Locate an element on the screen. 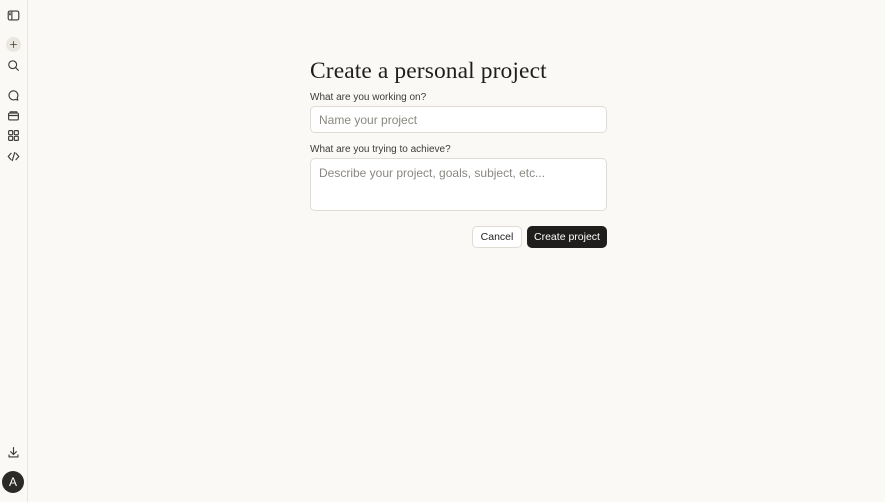 The height and width of the screenshot is (502, 885). sidebar-toggle-icon is located at coordinates (13, 15).